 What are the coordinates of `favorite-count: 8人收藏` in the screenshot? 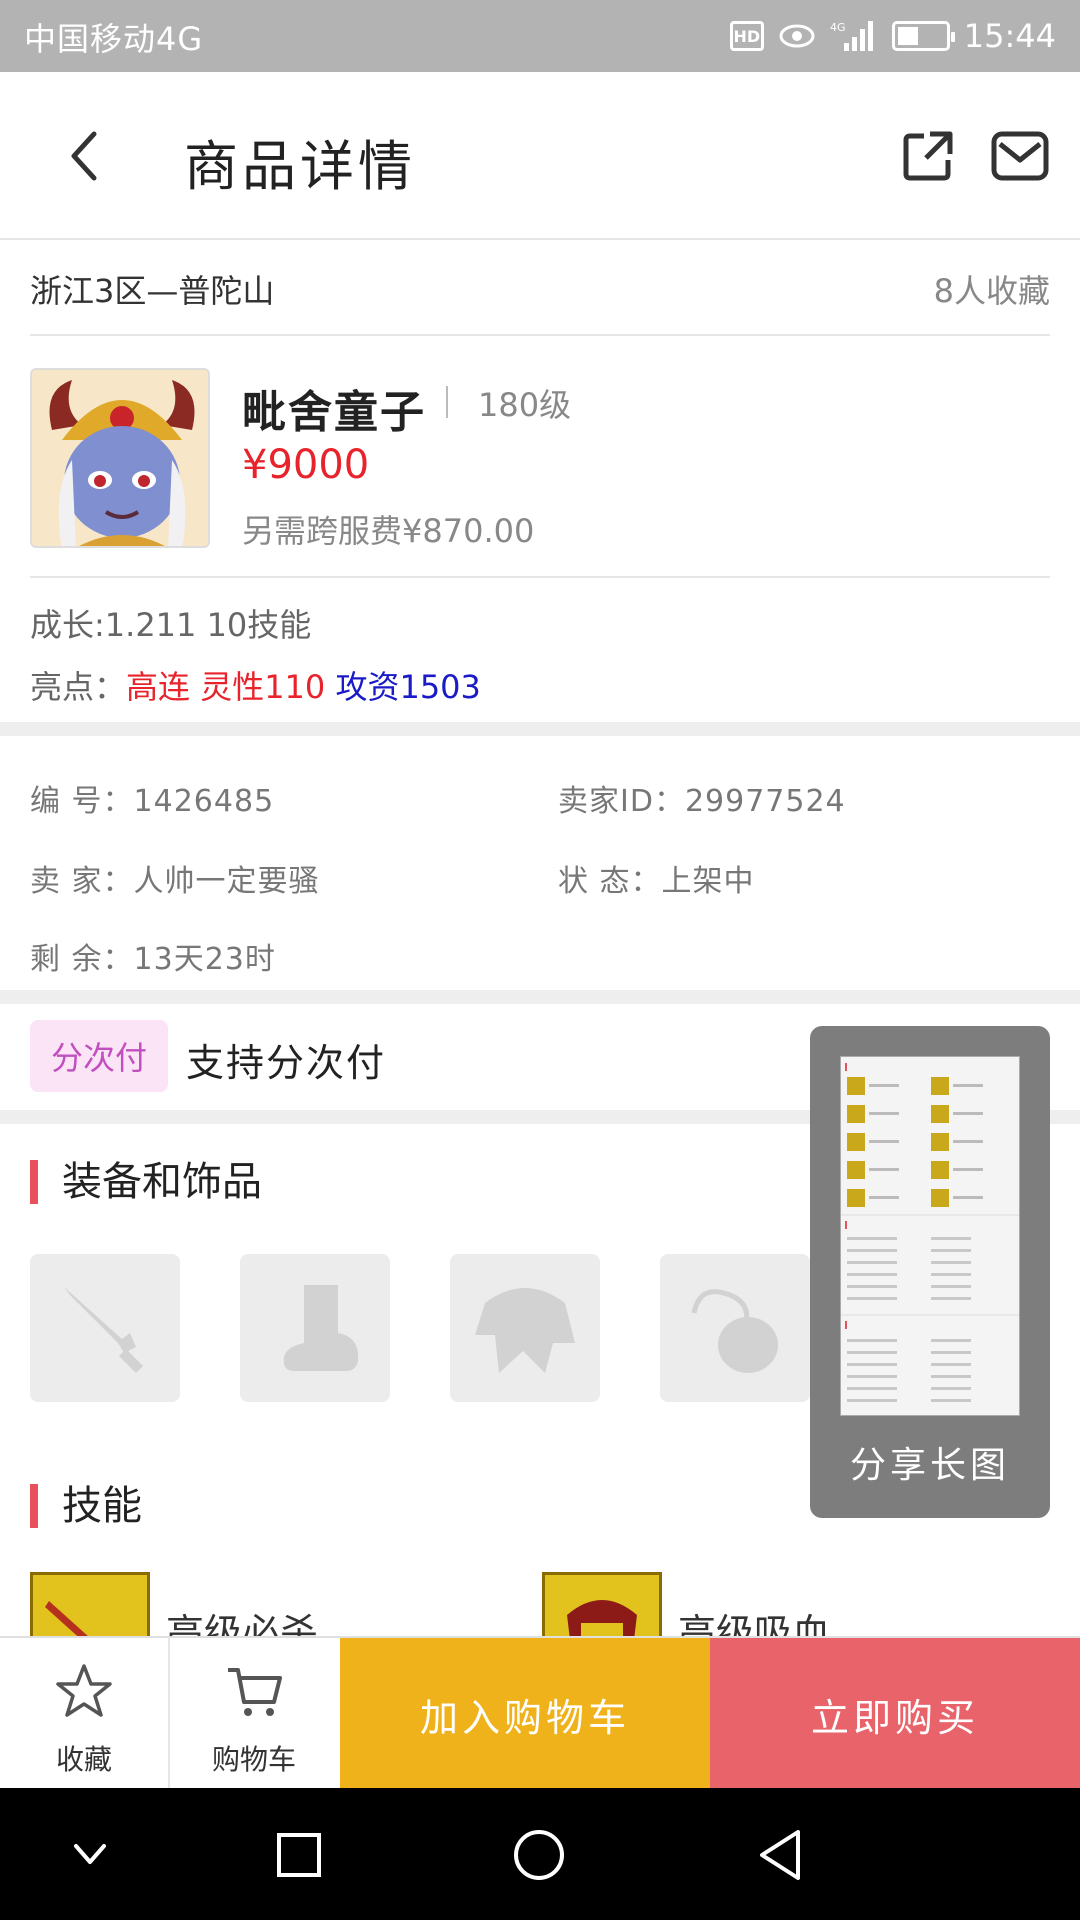 It's located at (991, 291).